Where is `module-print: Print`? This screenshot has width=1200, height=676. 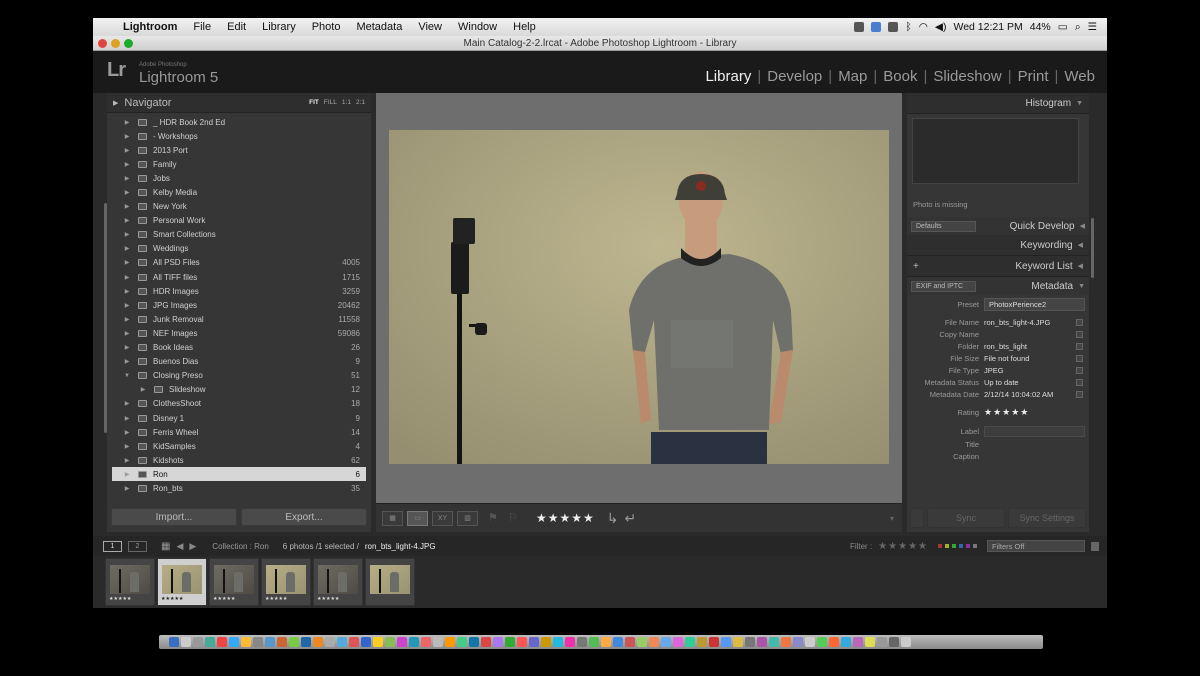
module-print: Print is located at coordinates (1033, 76).